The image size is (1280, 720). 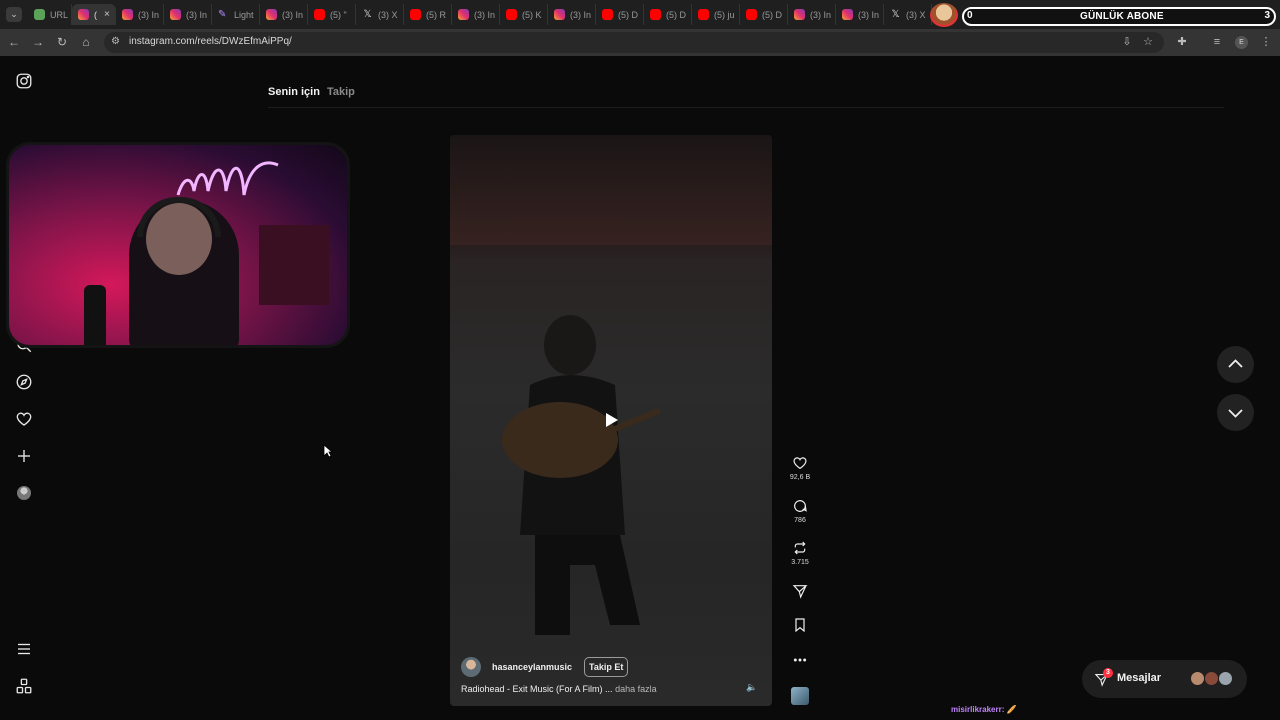 I want to click on create-plus-icon, so click(x=24, y=456).